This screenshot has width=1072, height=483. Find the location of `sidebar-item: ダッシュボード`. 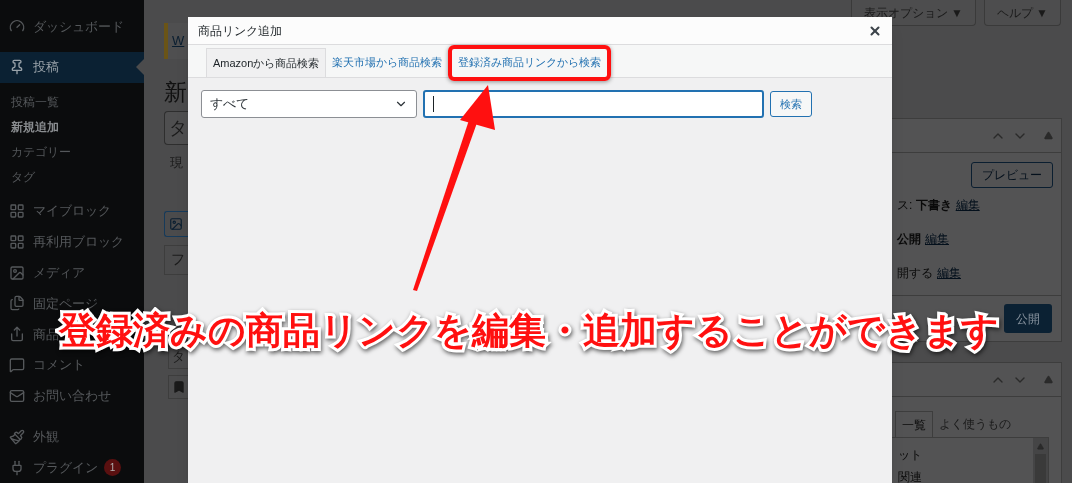

sidebar-item: ダッシュボード is located at coordinates (62, 26).